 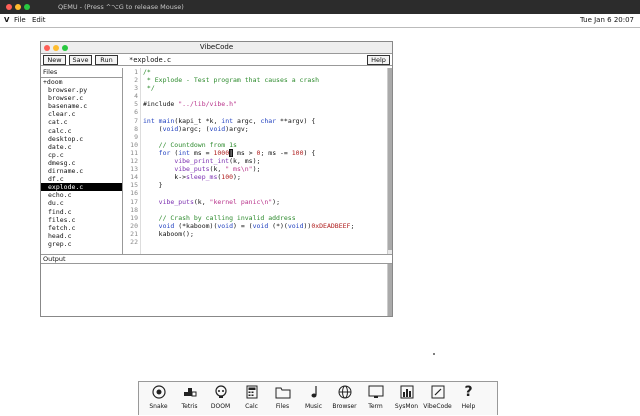 I want to click on dock-item-label: Help, so click(x=468, y=406).